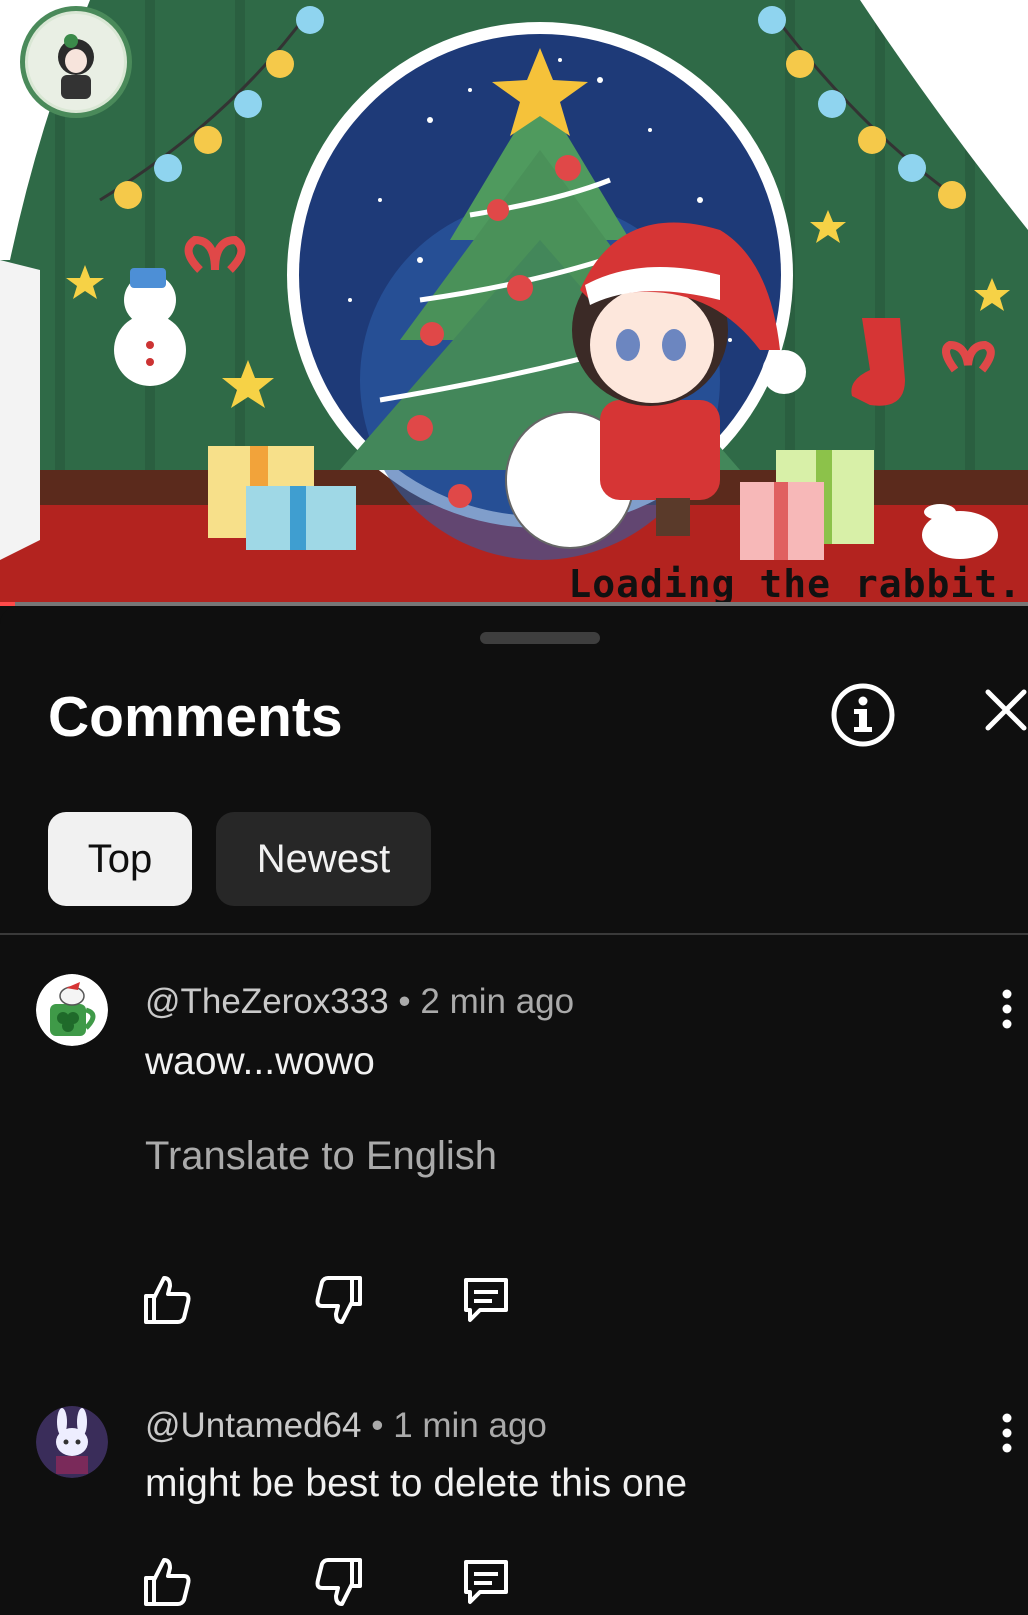  What do you see at coordinates (267, 1001) in the screenshot?
I see `comment-author: @TheZerox333` at bounding box center [267, 1001].